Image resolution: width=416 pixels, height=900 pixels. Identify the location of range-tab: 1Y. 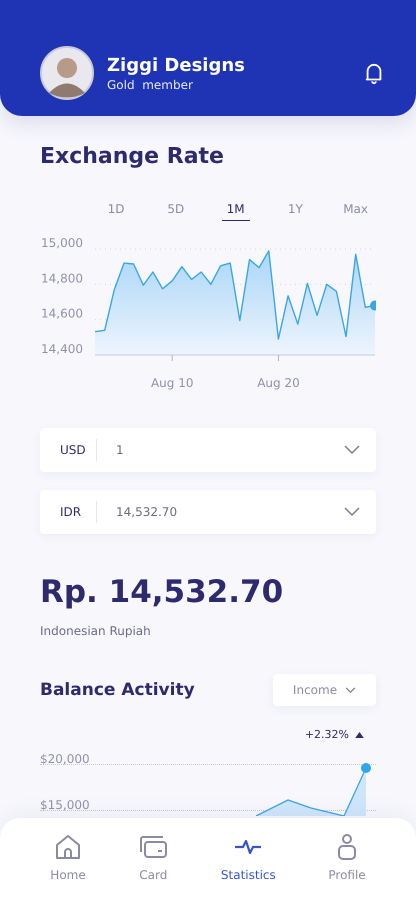
(295, 210).